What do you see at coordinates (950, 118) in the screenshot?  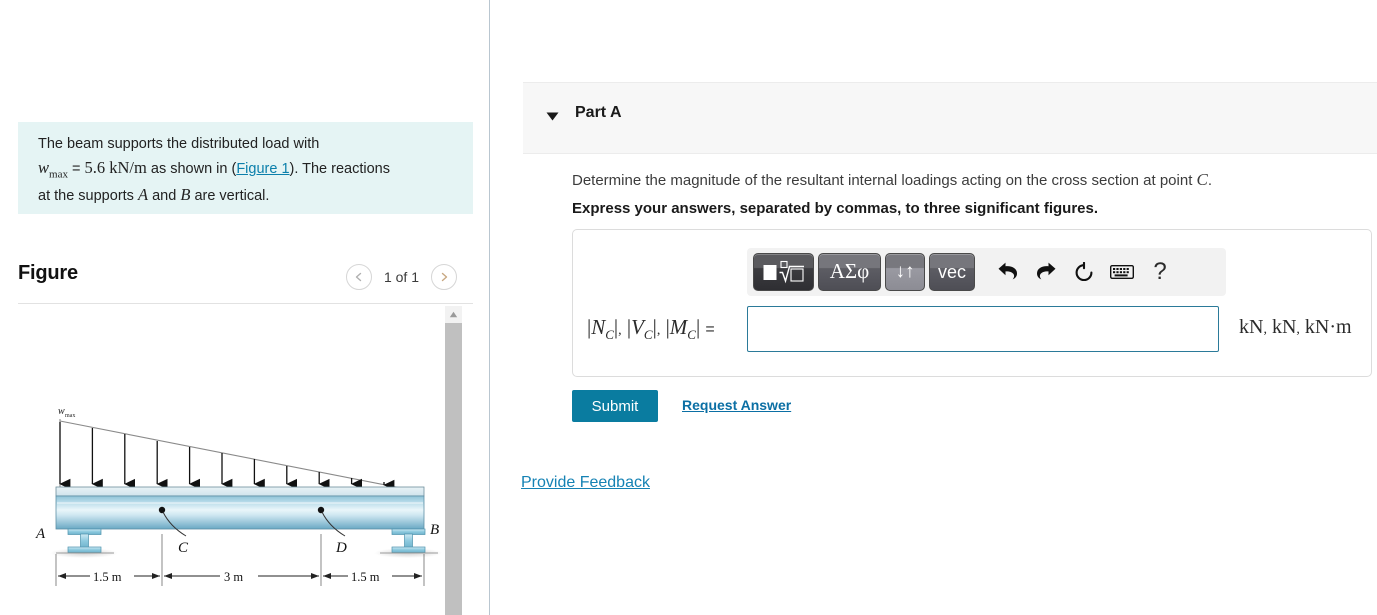 I see `part-a-header: Part A` at bounding box center [950, 118].